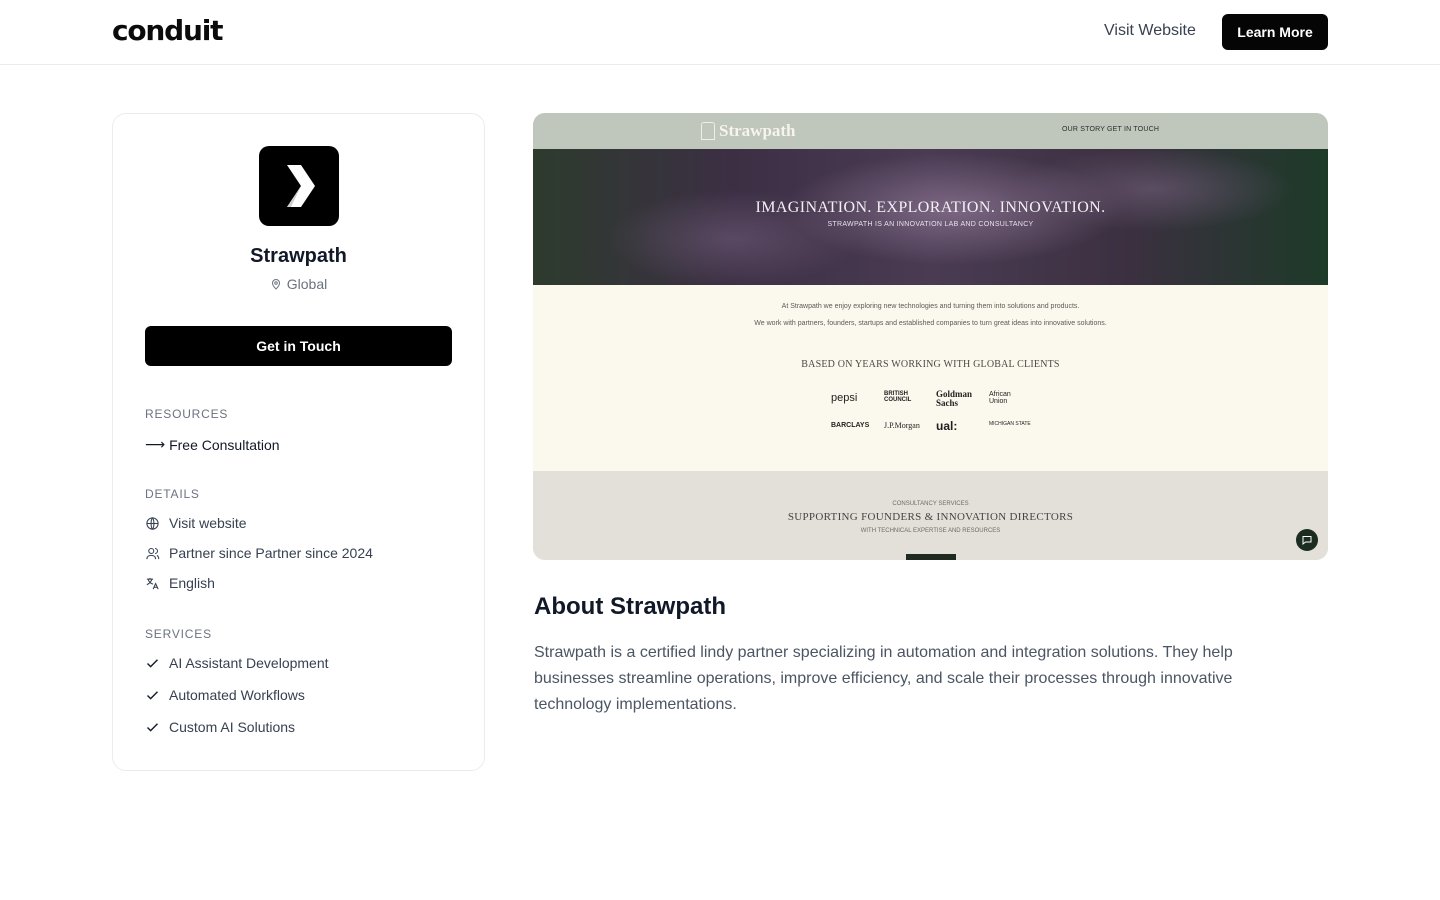 This screenshot has width=1440, height=900. What do you see at coordinates (224, 444) in the screenshot?
I see `free-consultation-label: Free Consultation` at bounding box center [224, 444].